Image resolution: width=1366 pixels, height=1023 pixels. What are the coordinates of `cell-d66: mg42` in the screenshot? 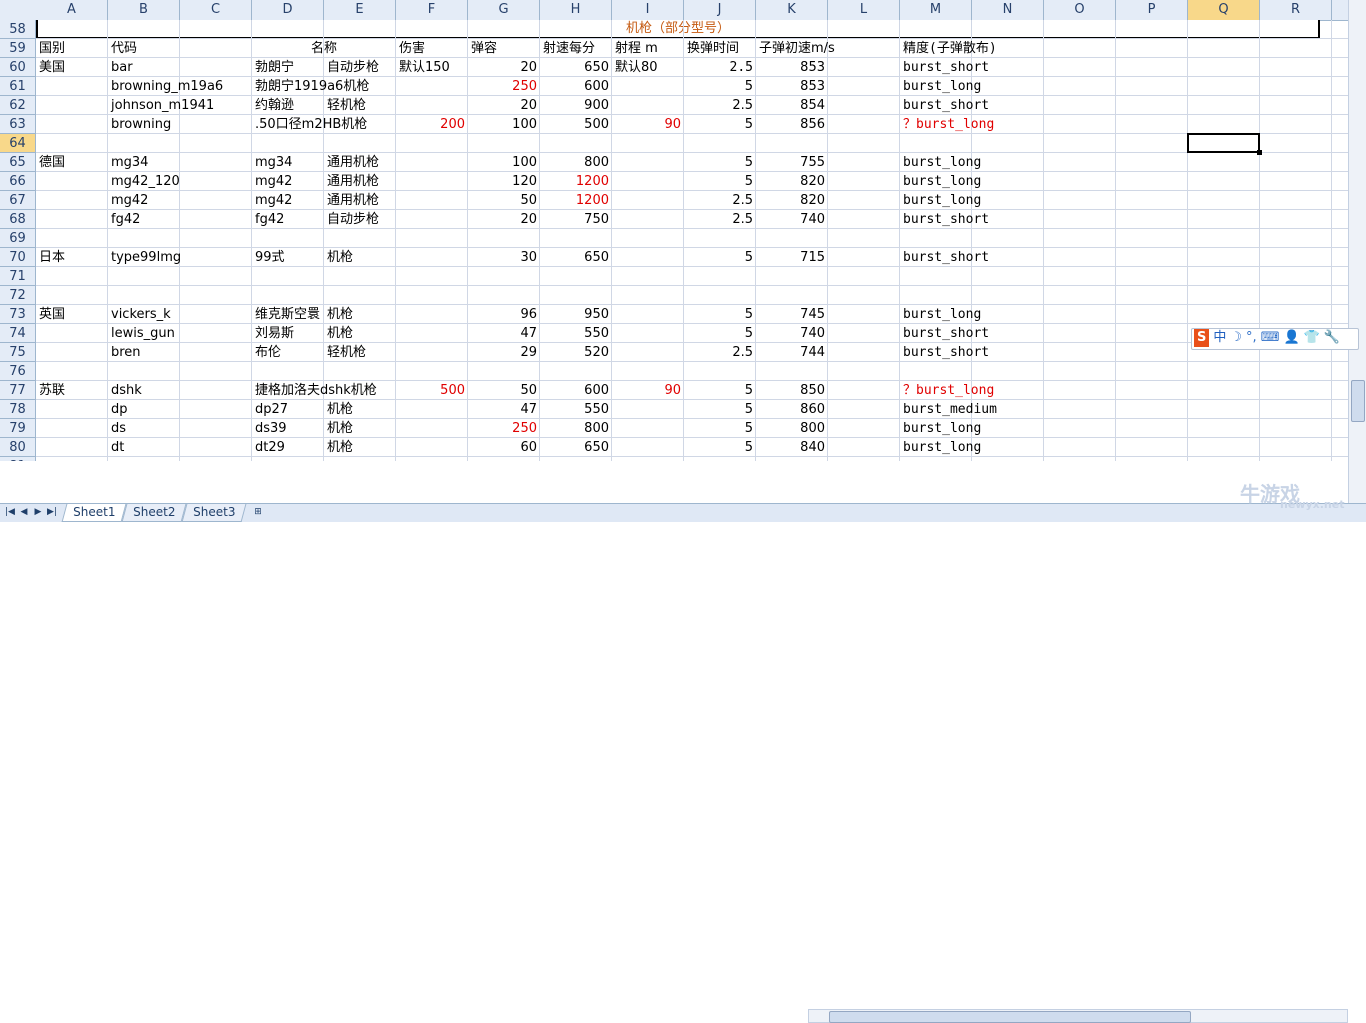 It's located at (288, 181).